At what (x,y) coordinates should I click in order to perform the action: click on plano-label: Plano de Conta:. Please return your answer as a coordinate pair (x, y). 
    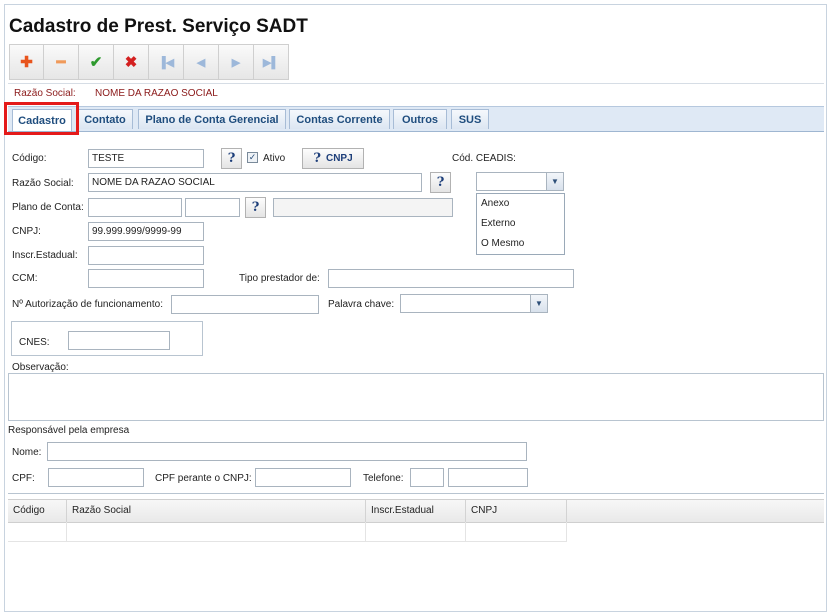
    Looking at the image, I should click on (48, 207).